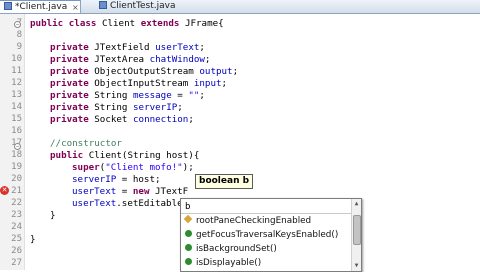  What do you see at coordinates (207, 83) in the screenshot?
I see `field-name: input` at bounding box center [207, 83].